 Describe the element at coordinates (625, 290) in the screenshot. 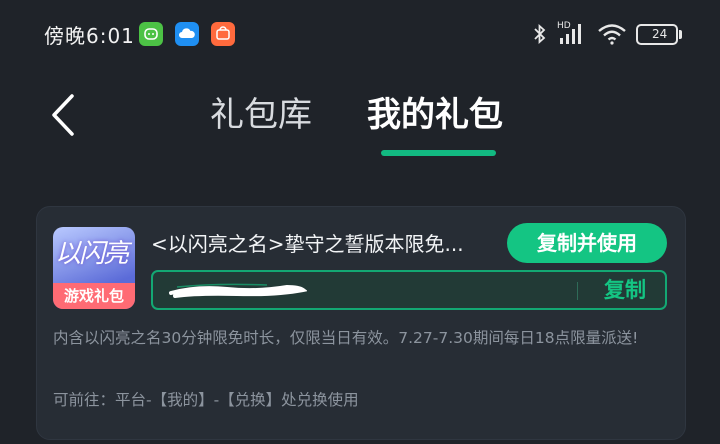

I see `copy-code-button: 复制` at that location.